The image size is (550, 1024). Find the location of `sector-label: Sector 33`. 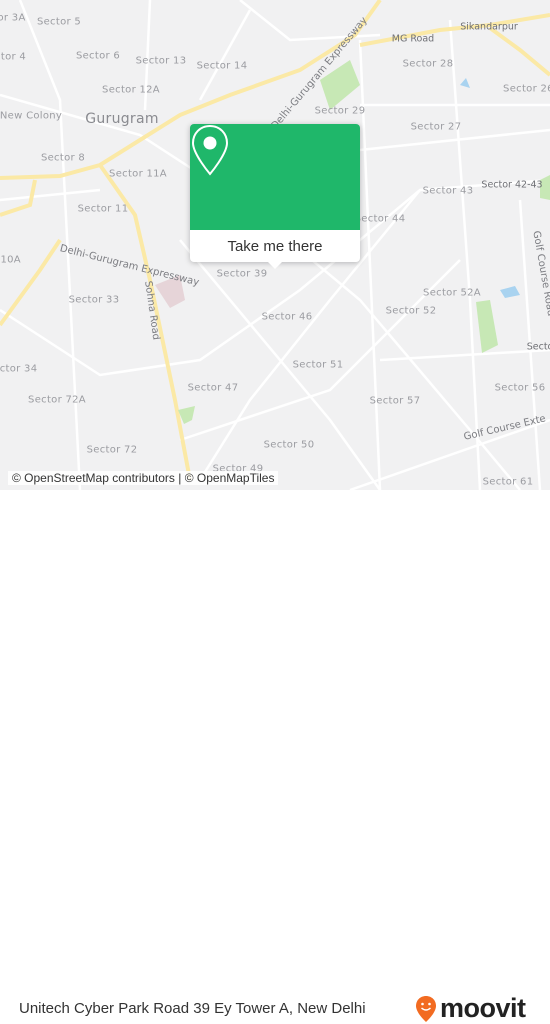

sector-label: Sector 33 is located at coordinates (94, 300).